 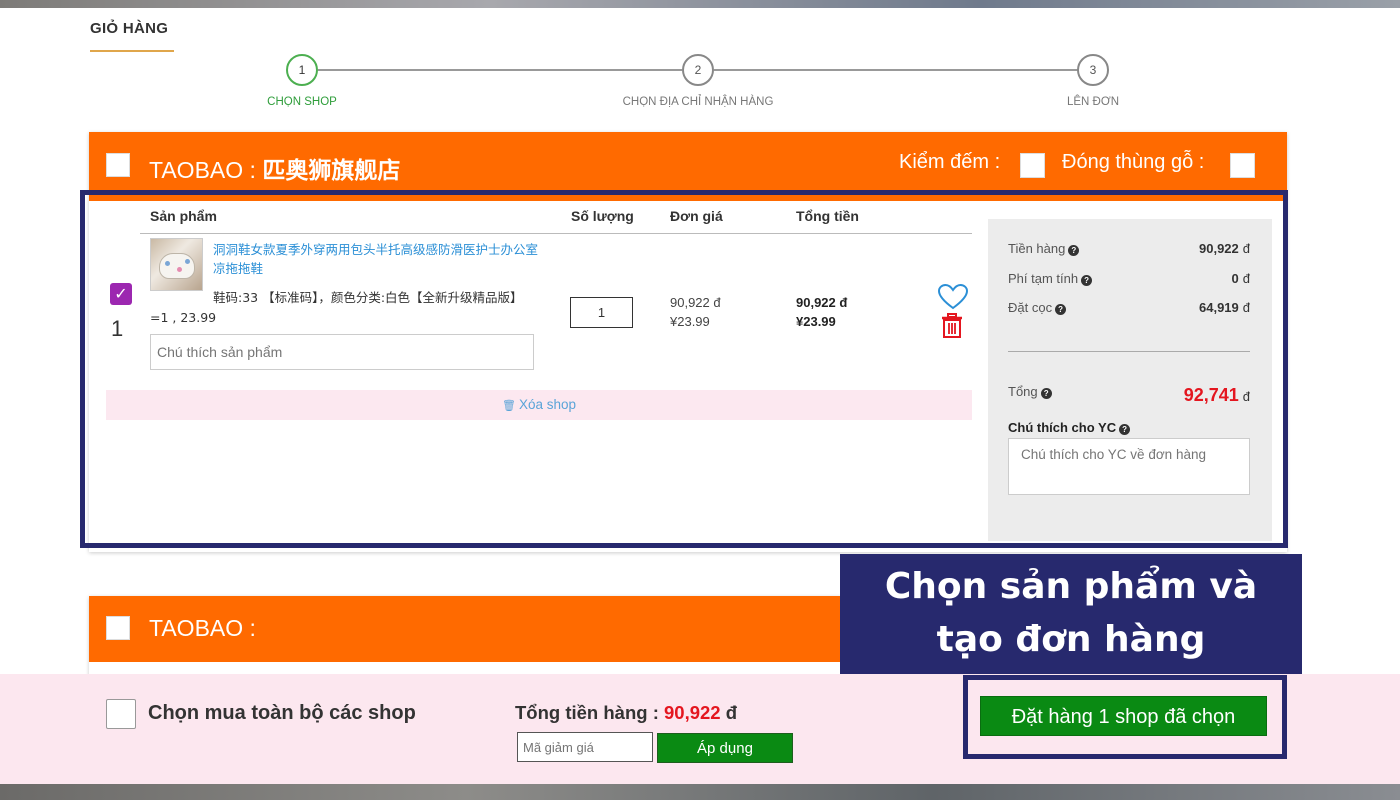 What do you see at coordinates (1133, 162) in the screenshot?
I see `crate-option-label: Đóng thùng gỗ :` at bounding box center [1133, 162].